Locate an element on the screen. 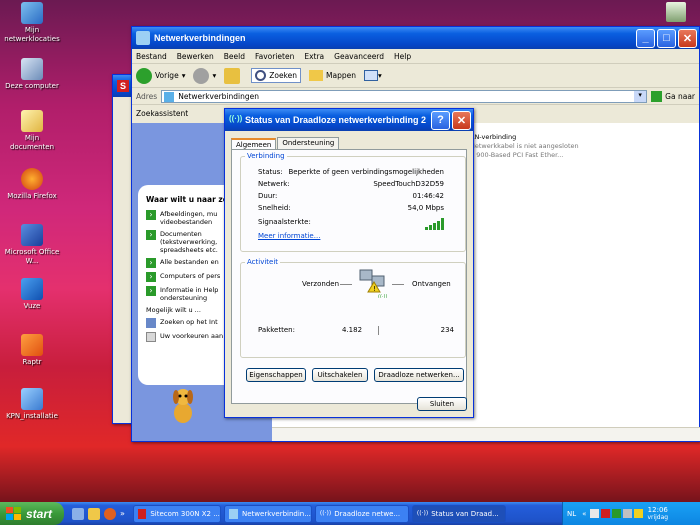  up-button is located at coordinates (233, 75).